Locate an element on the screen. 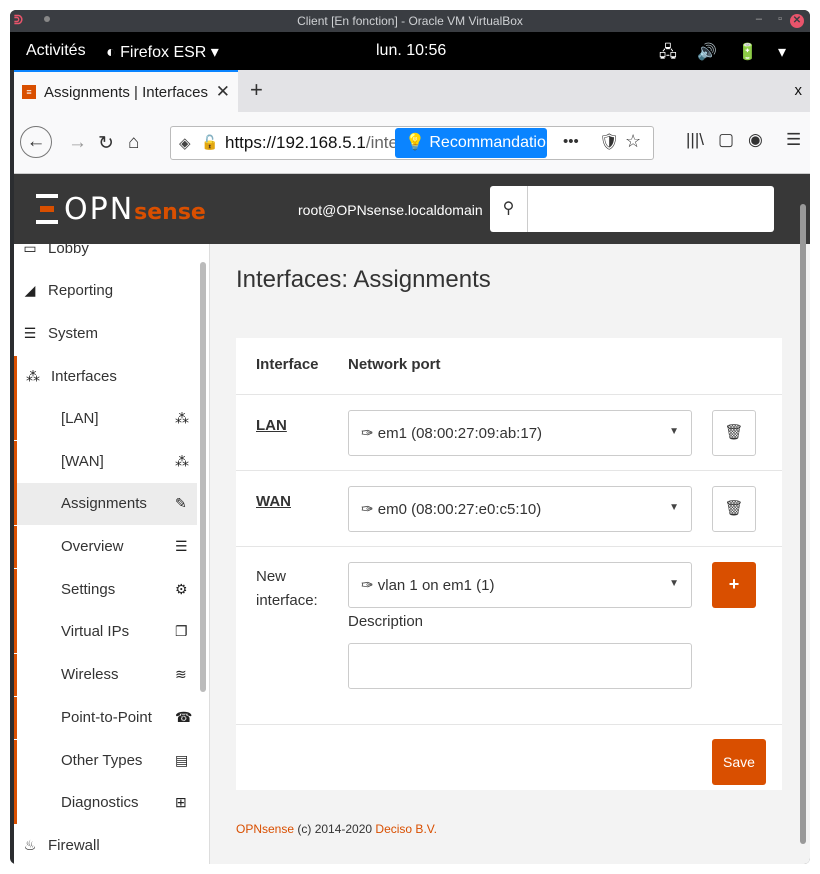 The width and height of the screenshot is (820, 874). medkit-icon: ⊞ is located at coordinates (181, 802).